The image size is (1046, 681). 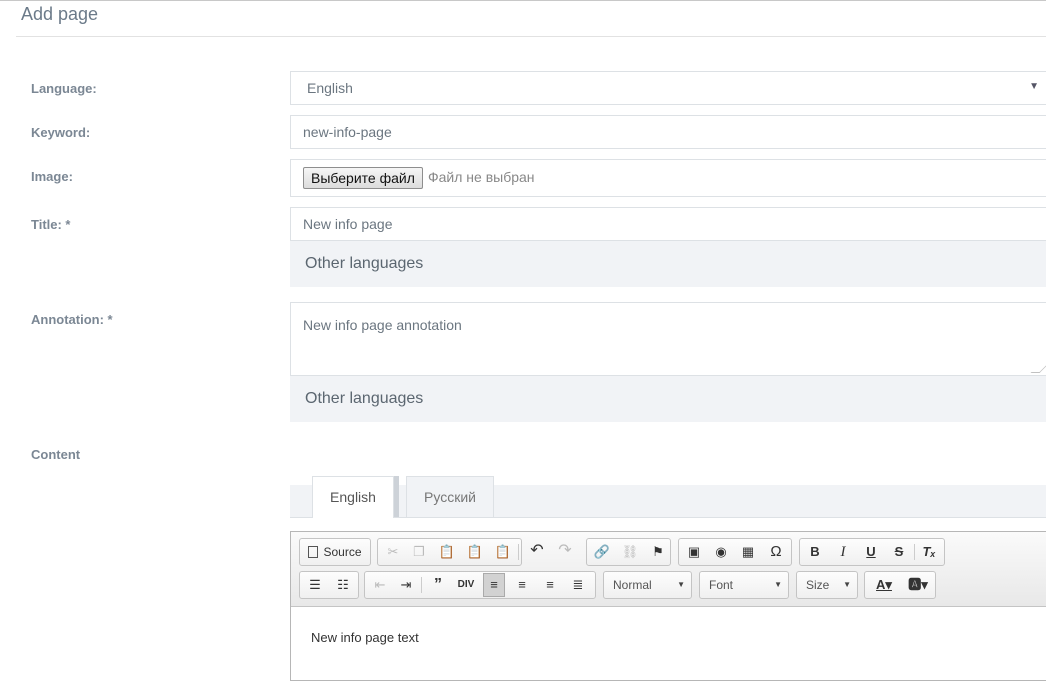 What do you see at coordinates (481, 177) in the screenshot?
I see `file-status: Файл не выбран` at bounding box center [481, 177].